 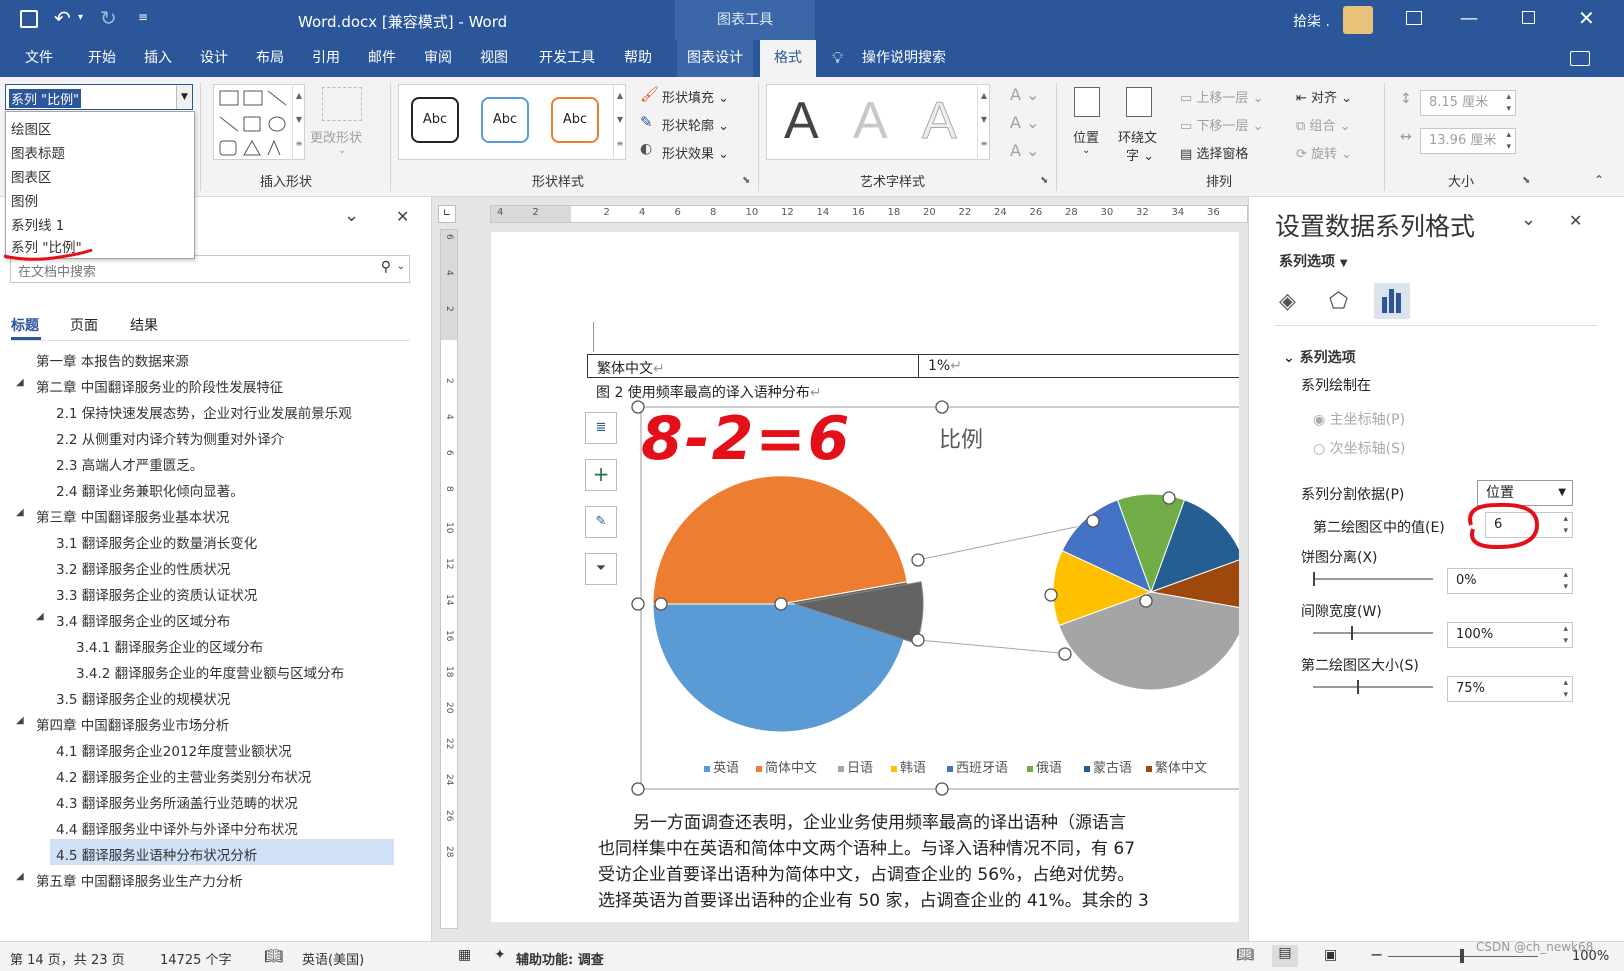 I want to click on undo-icon: ↶, so click(x=62, y=18).